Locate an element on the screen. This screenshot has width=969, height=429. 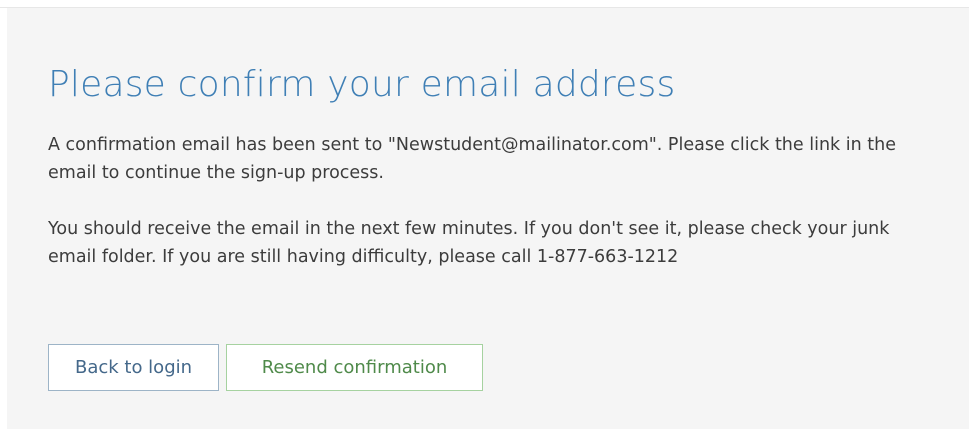
back-to-login-button: Back to login is located at coordinates (133, 367).